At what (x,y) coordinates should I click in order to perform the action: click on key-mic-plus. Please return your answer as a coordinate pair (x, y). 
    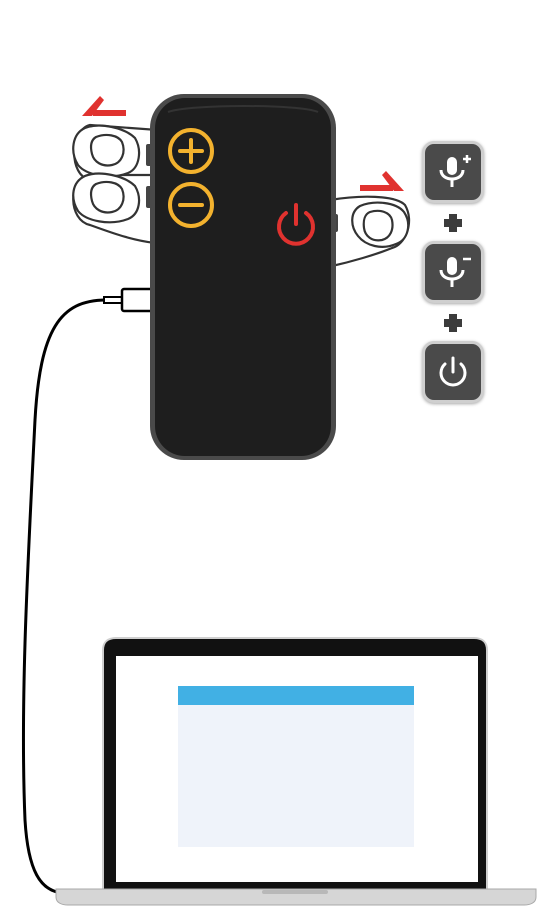
    Looking at the image, I should click on (453, 172).